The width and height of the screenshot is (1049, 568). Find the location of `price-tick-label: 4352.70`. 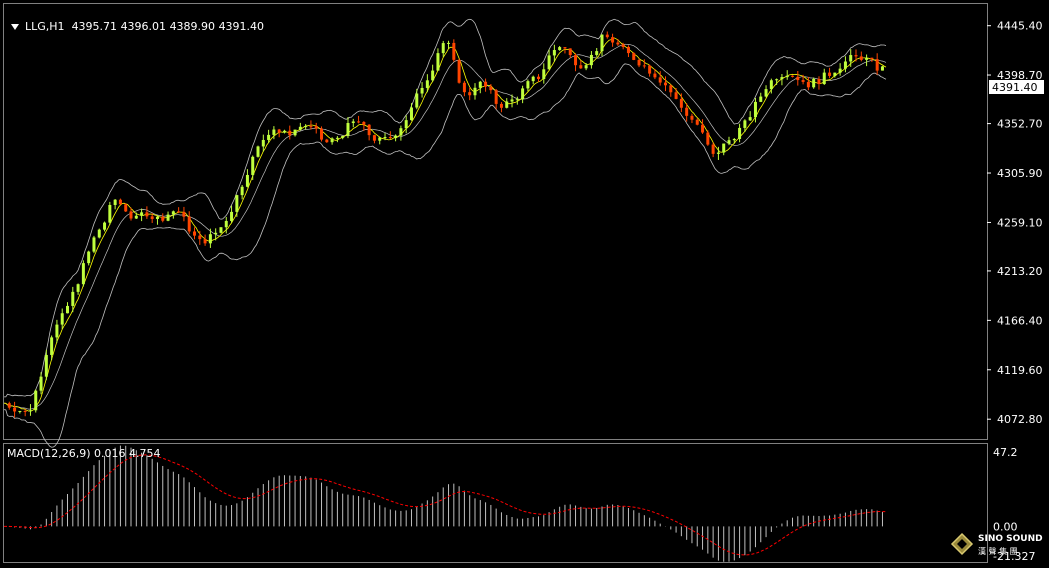

price-tick-label: 4352.70 is located at coordinates (1020, 124).